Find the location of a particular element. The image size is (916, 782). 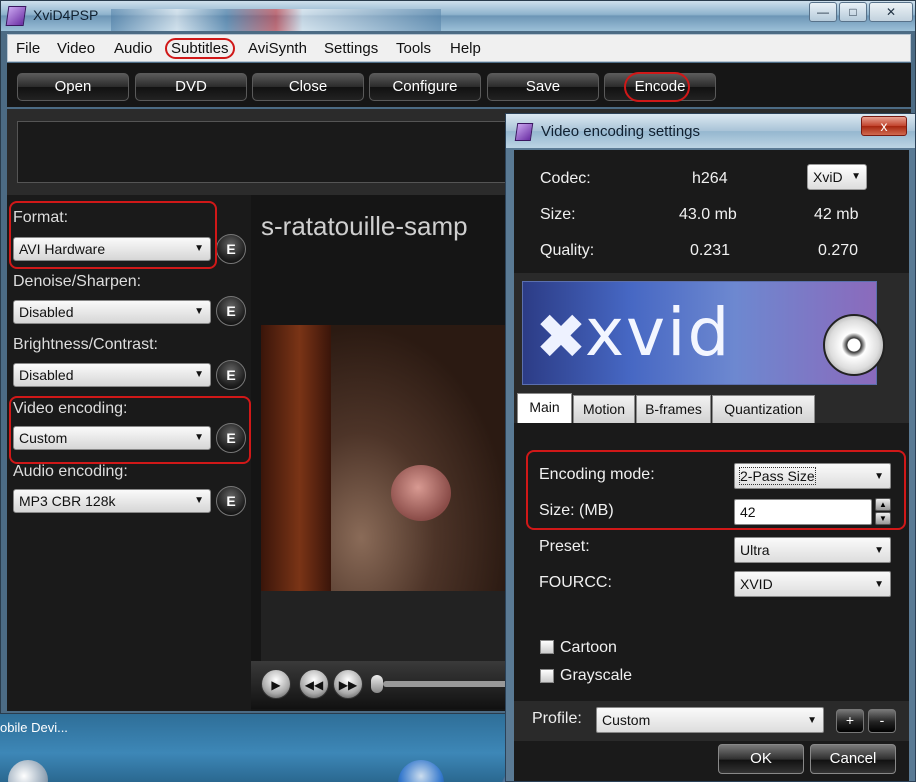

grayscale-checkbox is located at coordinates (547, 676).